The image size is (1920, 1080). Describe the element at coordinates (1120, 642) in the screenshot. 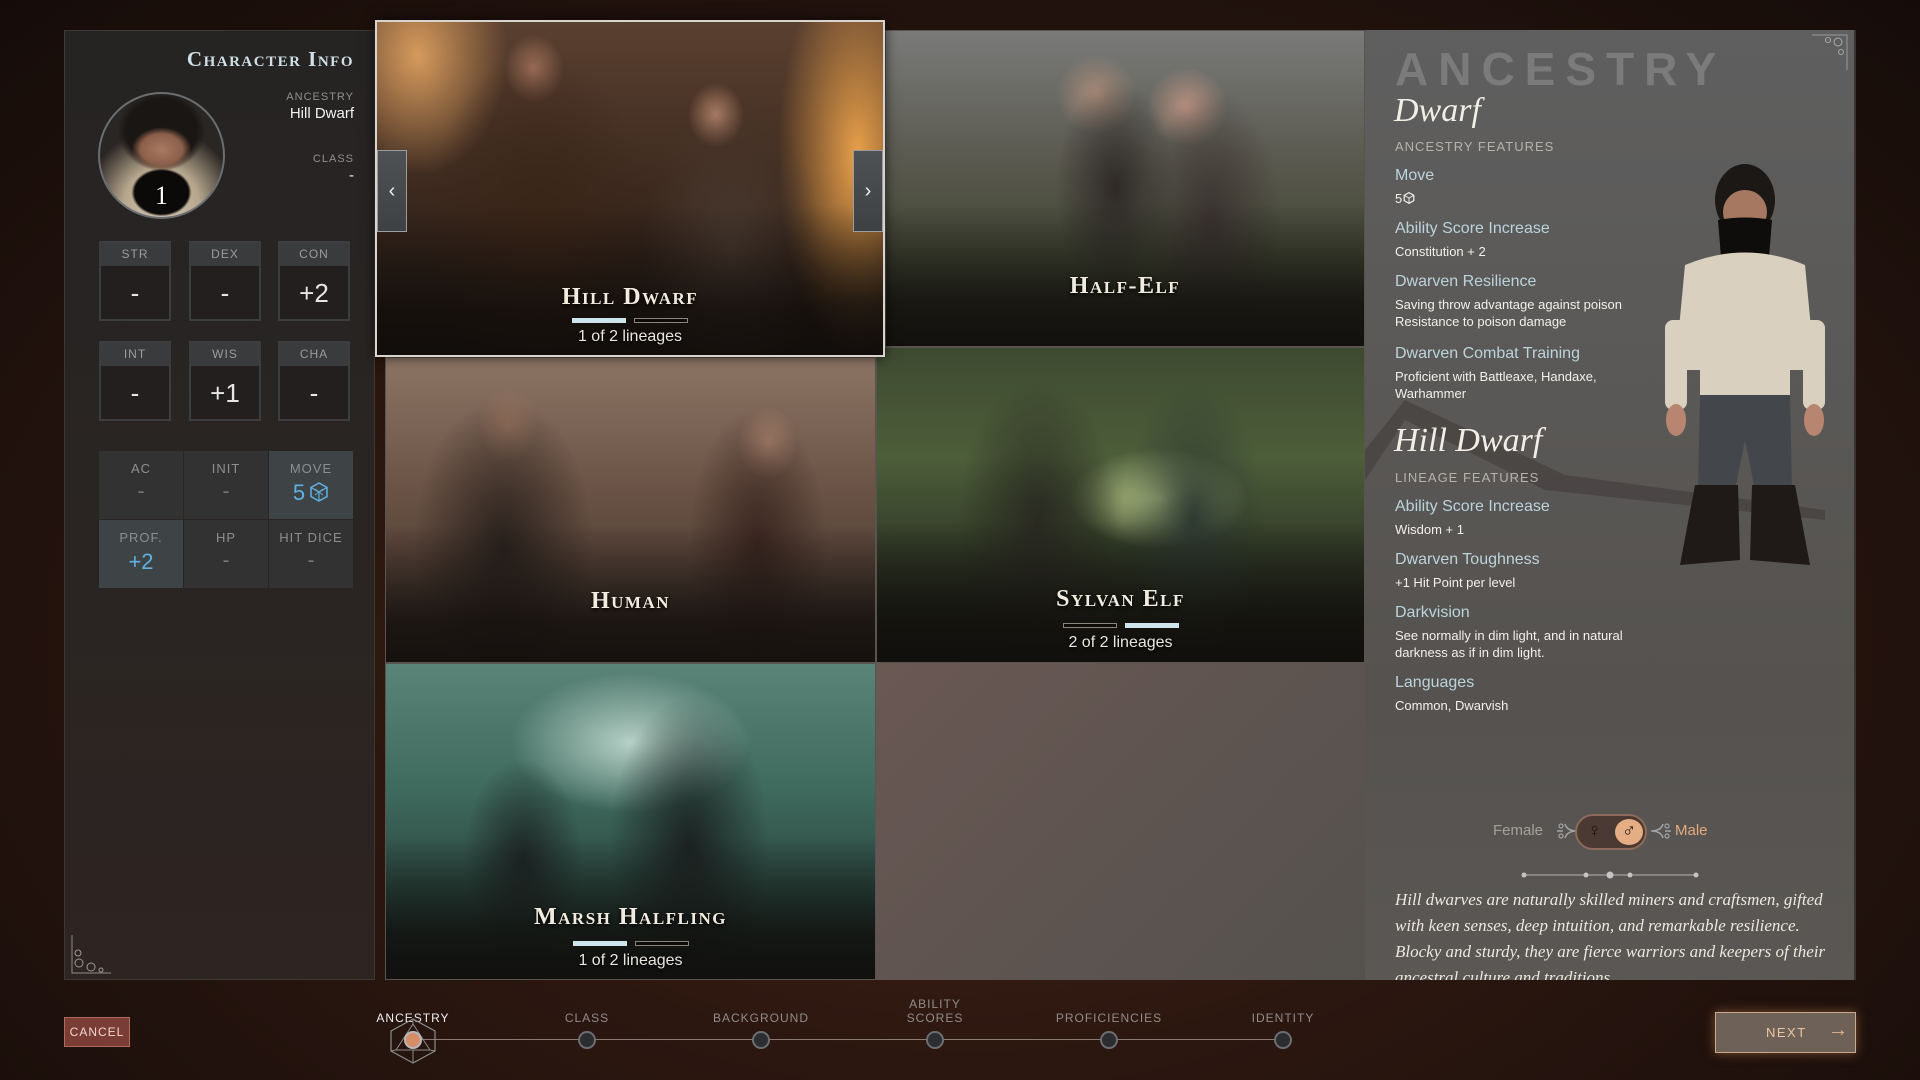

I see `lineage-count: 2 of 2 lineages` at that location.